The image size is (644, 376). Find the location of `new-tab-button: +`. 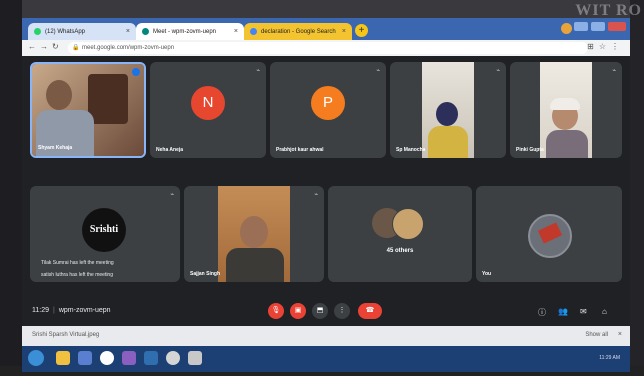

new-tab-button: + is located at coordinates (361, 30).